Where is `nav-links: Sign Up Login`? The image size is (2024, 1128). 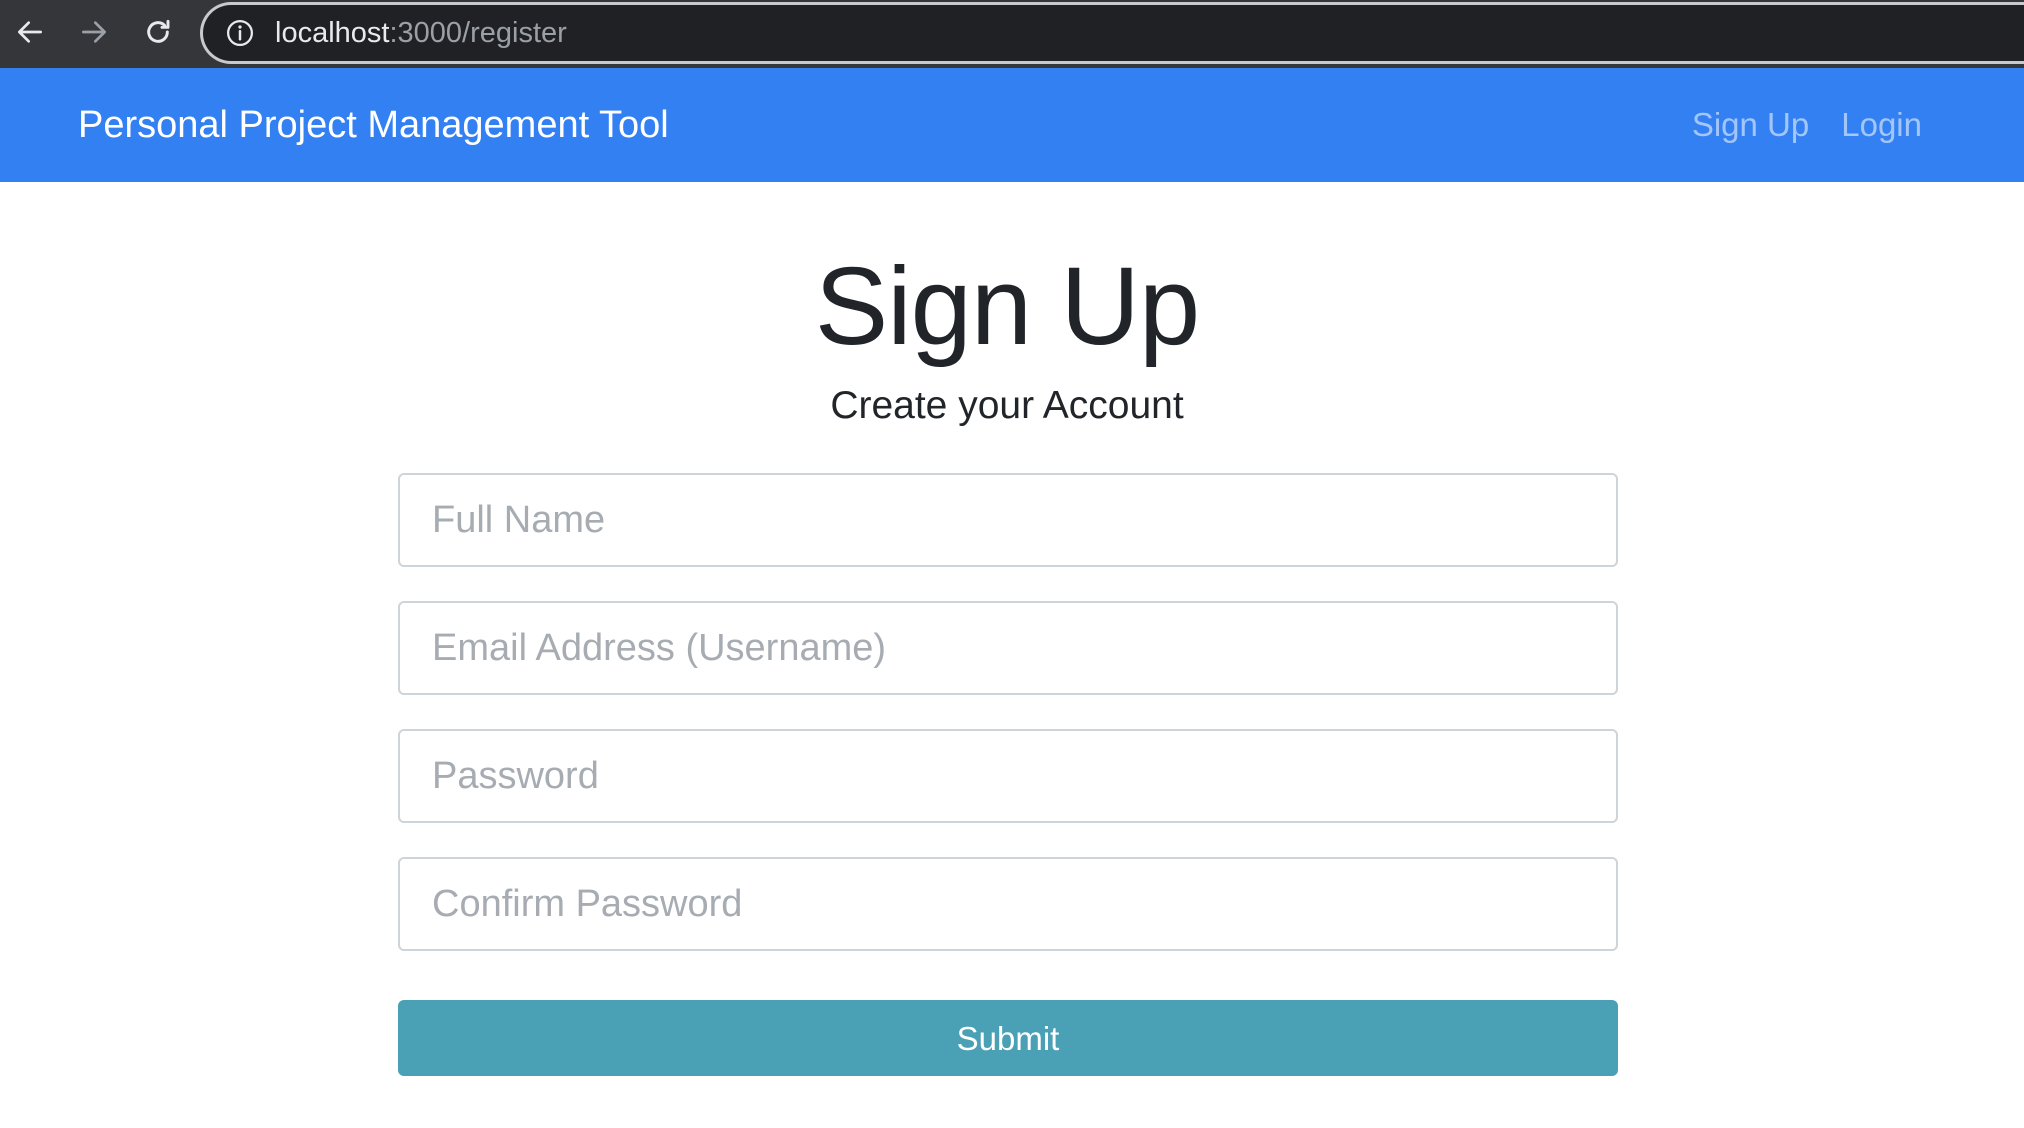
nav-links: Sign Up Login is located at coordinates (1791, 125).